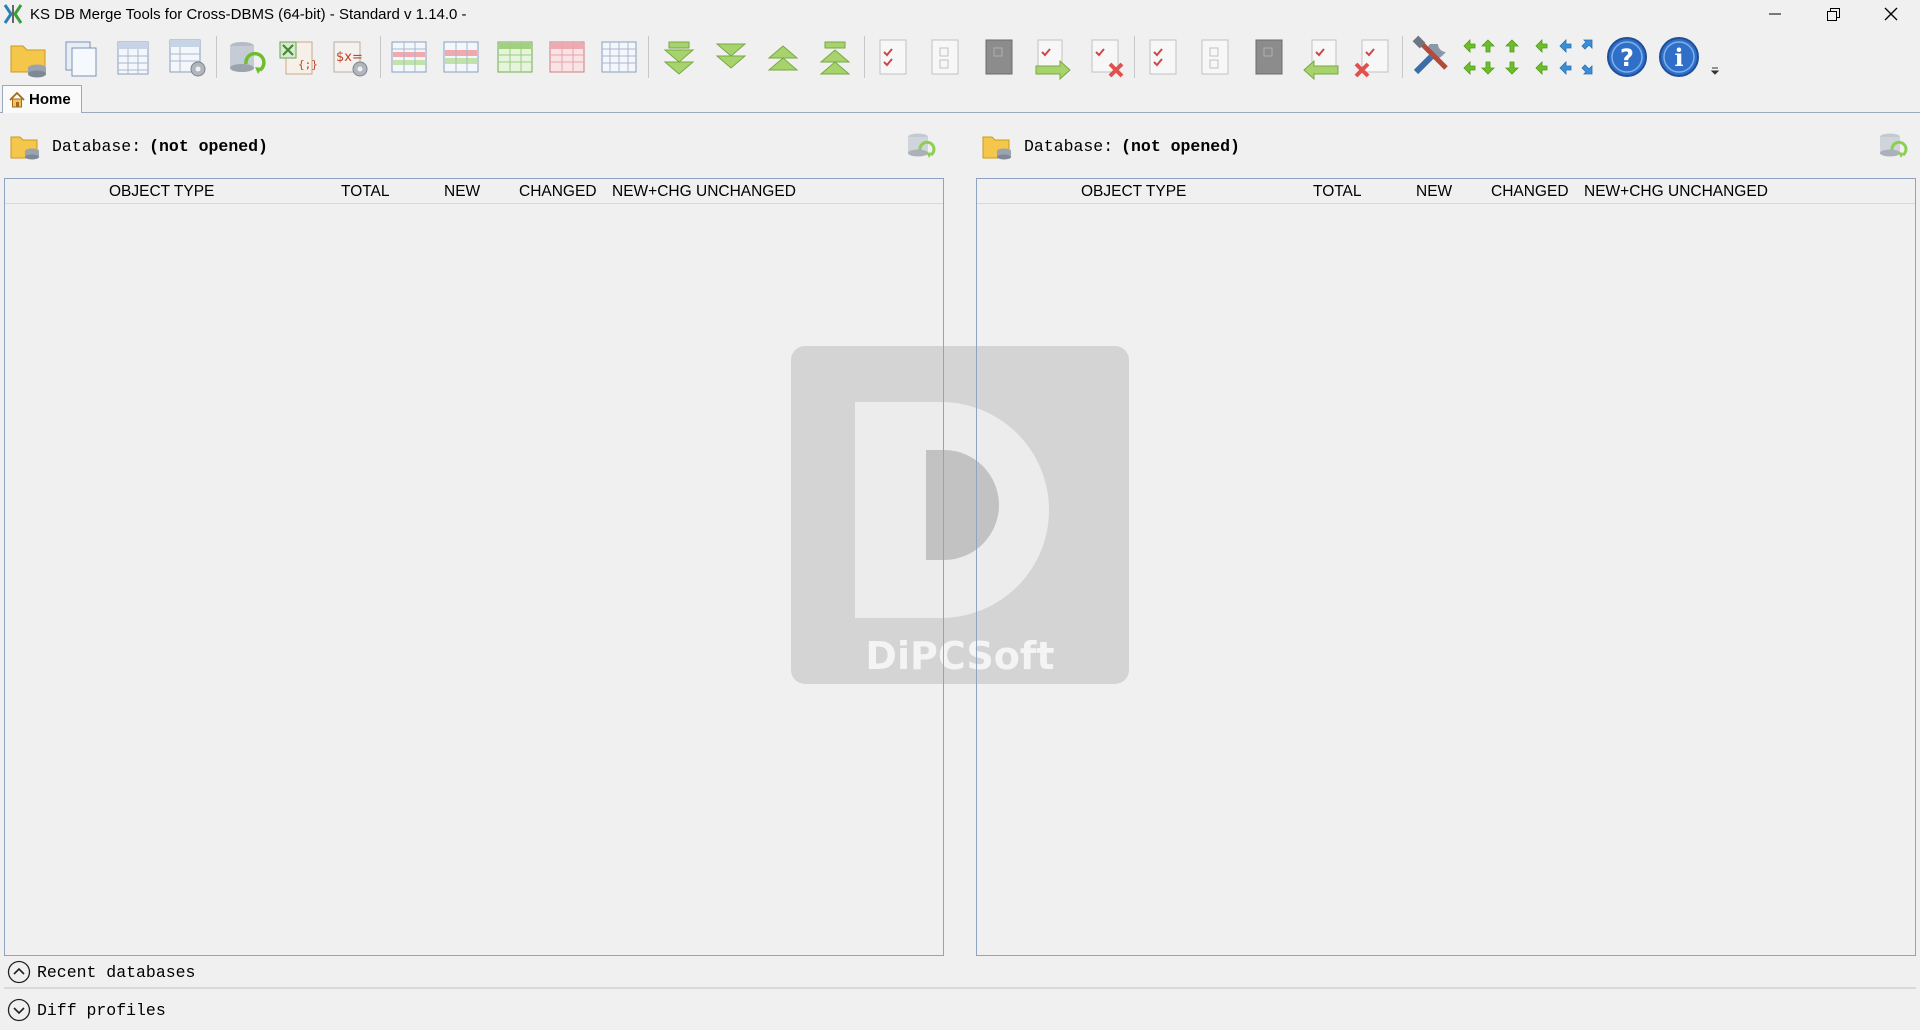  I want to click on left-db-value: (not opened), so click(208, 146).